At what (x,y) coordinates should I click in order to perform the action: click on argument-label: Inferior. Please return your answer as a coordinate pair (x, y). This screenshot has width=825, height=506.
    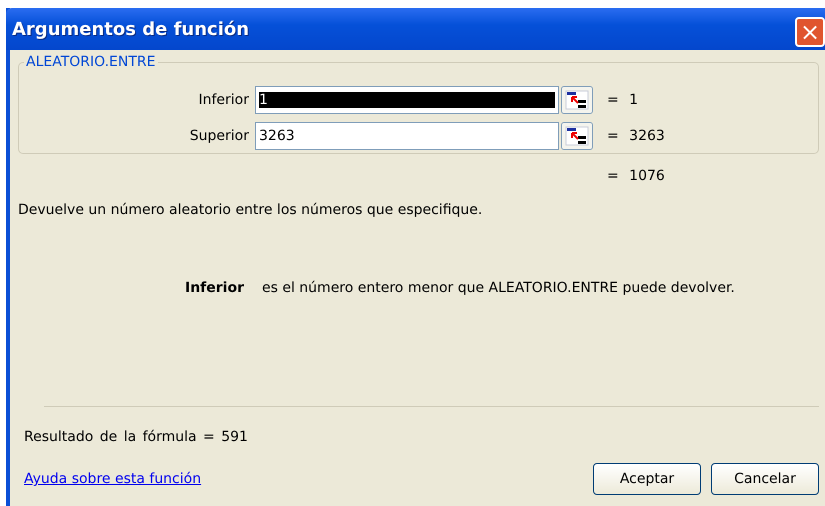
    Looking at the image, I should click on (223, 100).